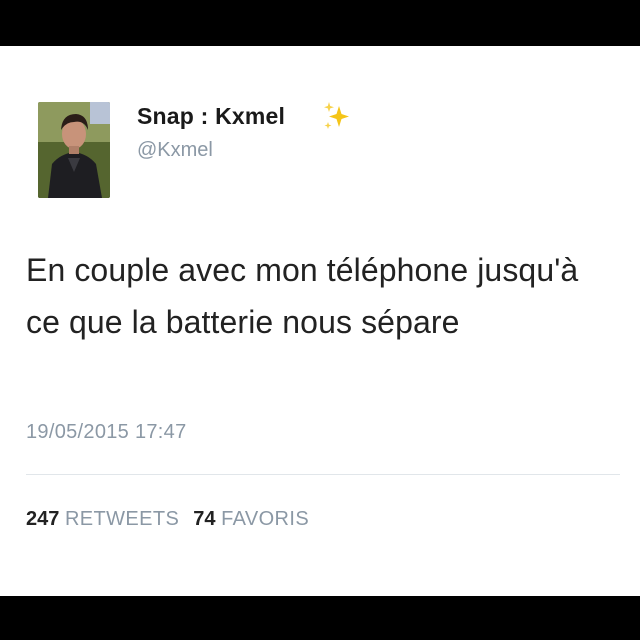 This screenshot has height=640, width=640. I want to click on tweet-timestamp: 19/05/2015 17:47, so click(106, 432).